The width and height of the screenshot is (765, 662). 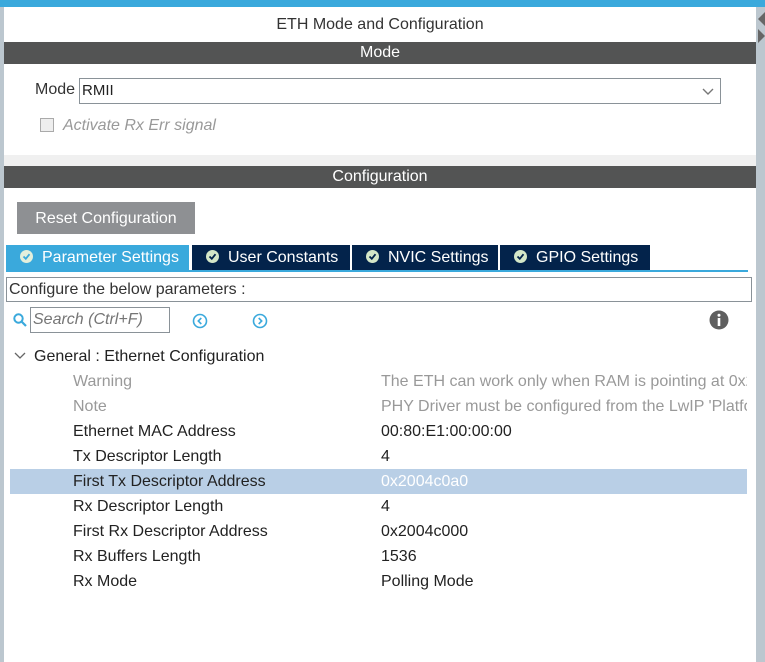 What do you see at coordinates (105, 581) in the screenshot?
I see `param-name: Rx Mode` at bounding box center [105, 581].